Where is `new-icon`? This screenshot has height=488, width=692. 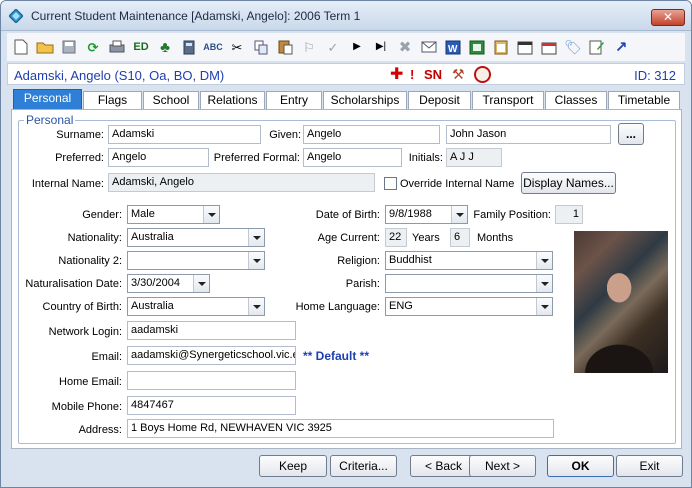
new-icon is located at coordinates (21, 47).